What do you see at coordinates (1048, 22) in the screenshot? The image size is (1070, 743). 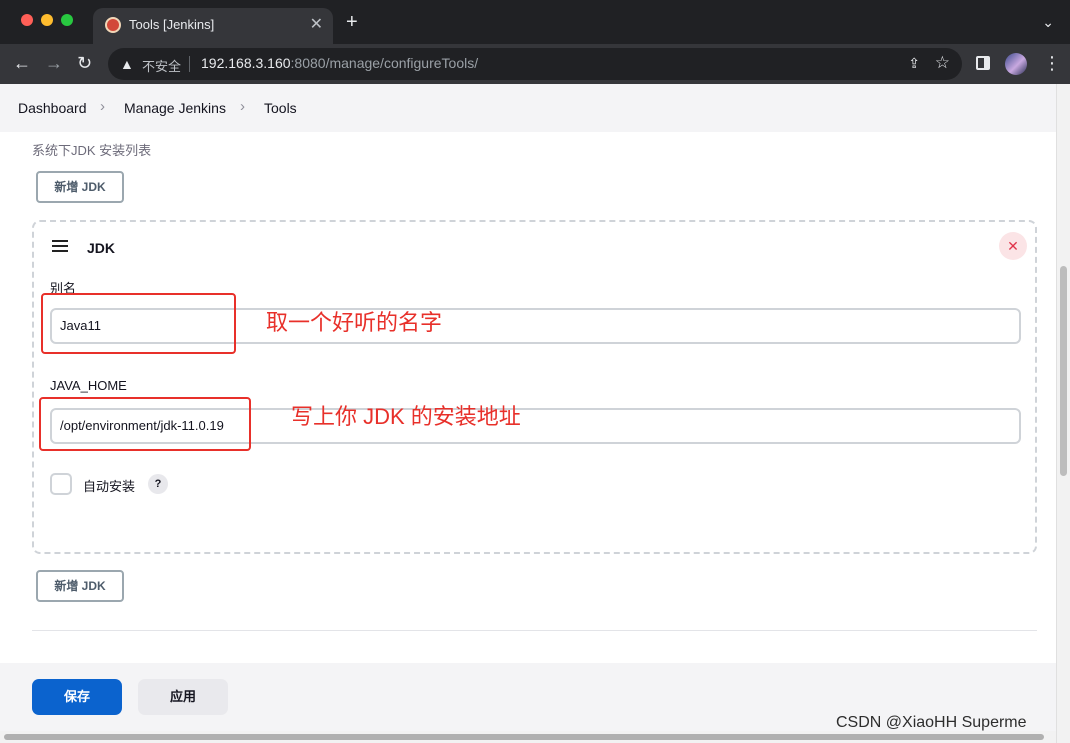 I see `tab-search-chevron-icon: ⌄` at bounding box center [1048, 22].